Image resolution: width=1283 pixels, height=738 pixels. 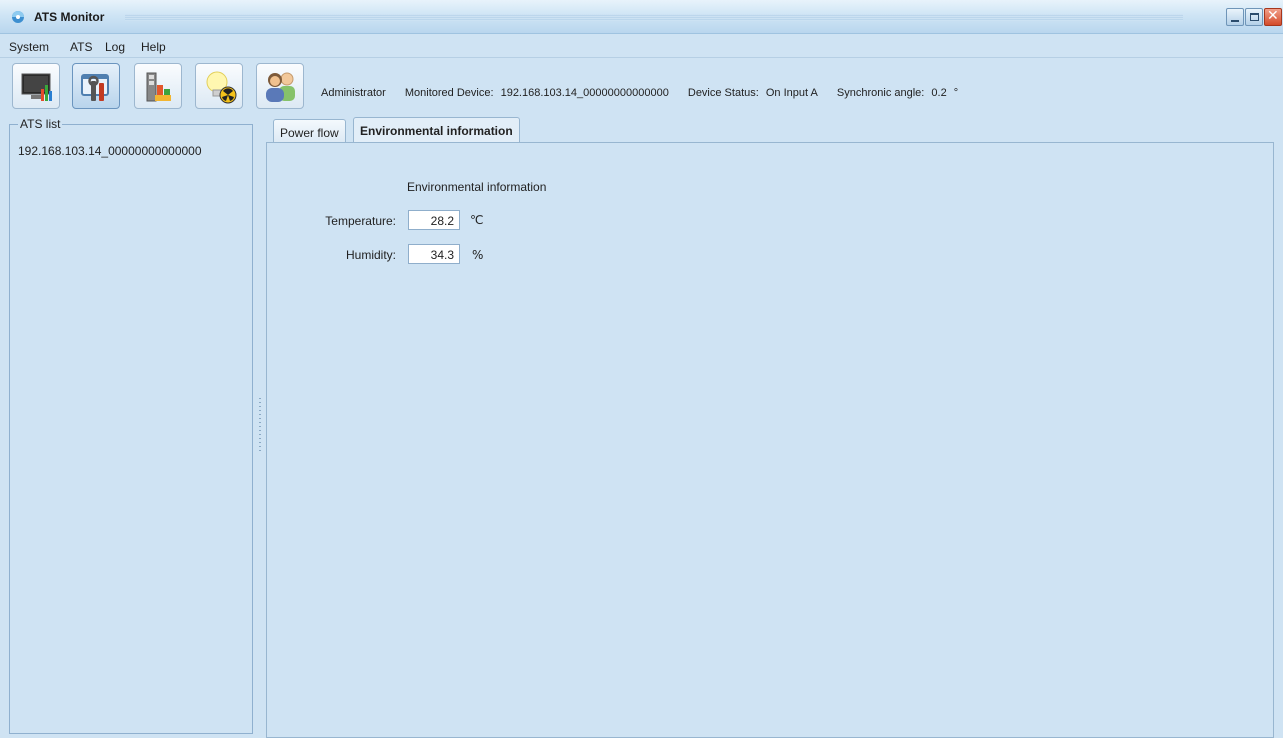 I want to click on tab-environmental-information: Environmental information, so click(x=436, y=130).